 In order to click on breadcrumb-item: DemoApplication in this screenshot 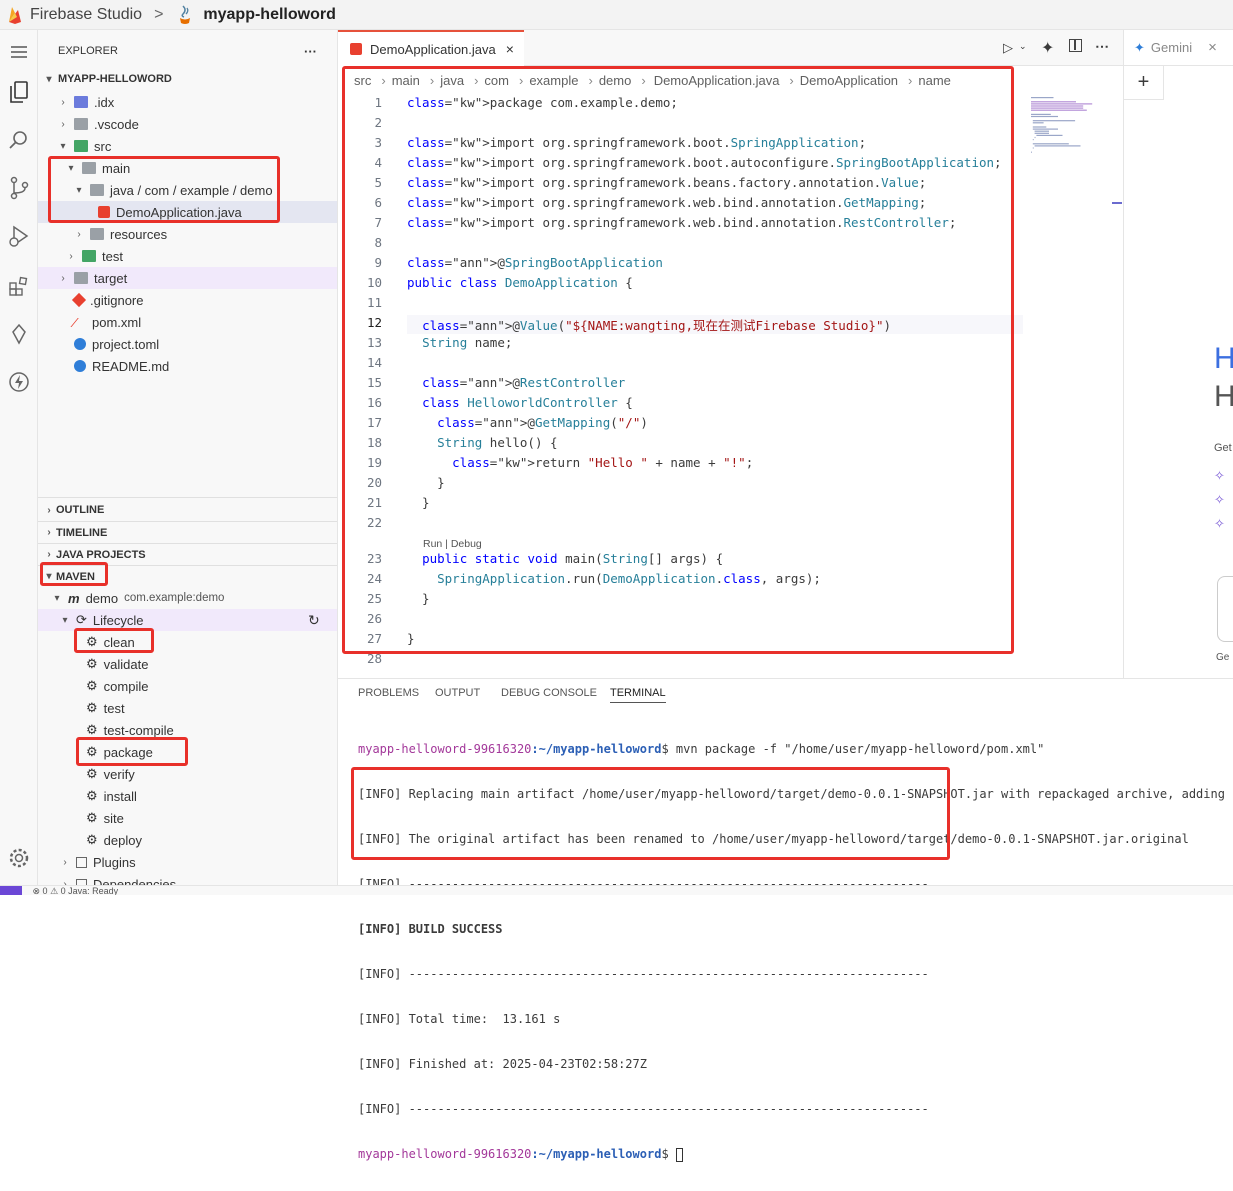, I will do `click(849, 80)`.